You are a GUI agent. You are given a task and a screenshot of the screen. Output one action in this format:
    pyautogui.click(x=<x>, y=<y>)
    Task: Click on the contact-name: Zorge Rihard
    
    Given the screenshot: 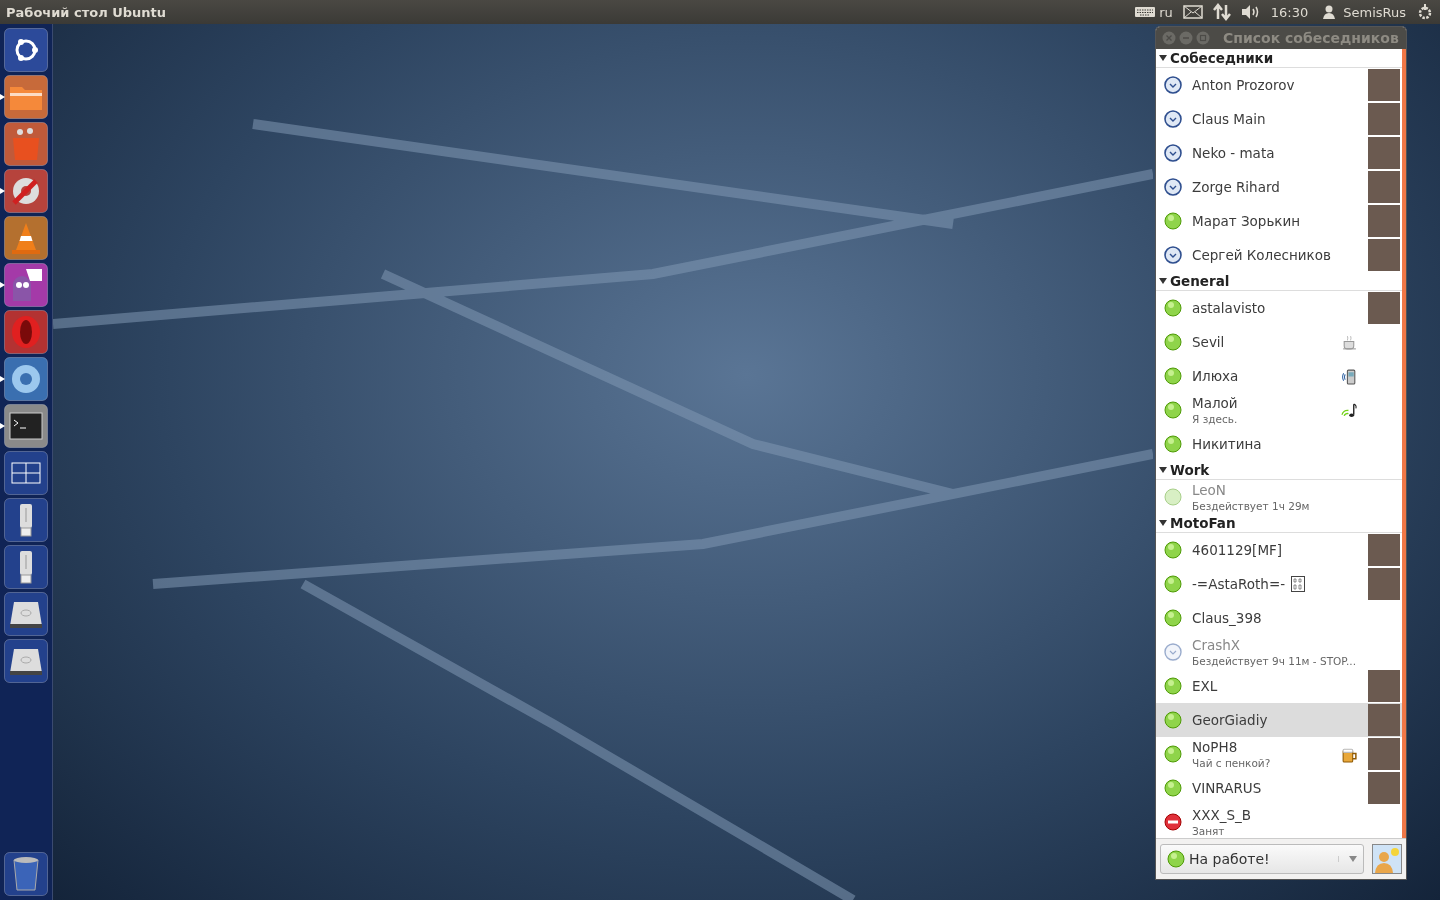 What is the action you would take?
    pyautogui.click(x=1236, y=187)
    